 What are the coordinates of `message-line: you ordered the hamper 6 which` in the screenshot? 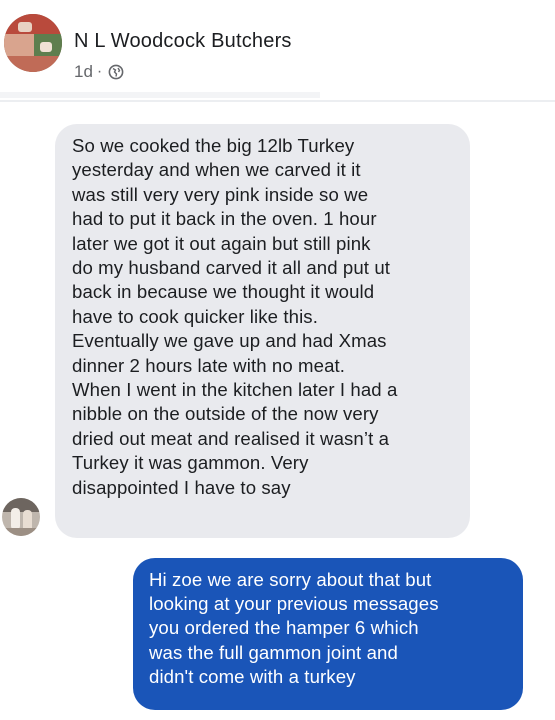 It's located at (284, 628).